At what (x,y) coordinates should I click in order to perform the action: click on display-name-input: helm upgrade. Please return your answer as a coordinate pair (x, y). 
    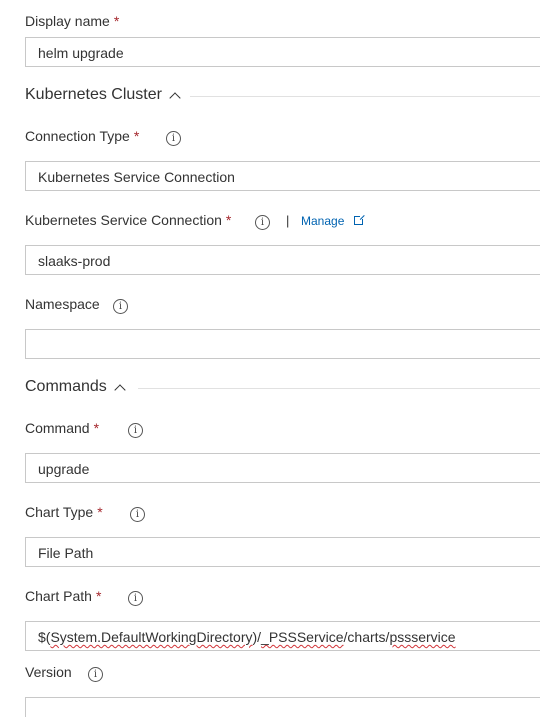
    Looking at the image, I should click on (282, 52).